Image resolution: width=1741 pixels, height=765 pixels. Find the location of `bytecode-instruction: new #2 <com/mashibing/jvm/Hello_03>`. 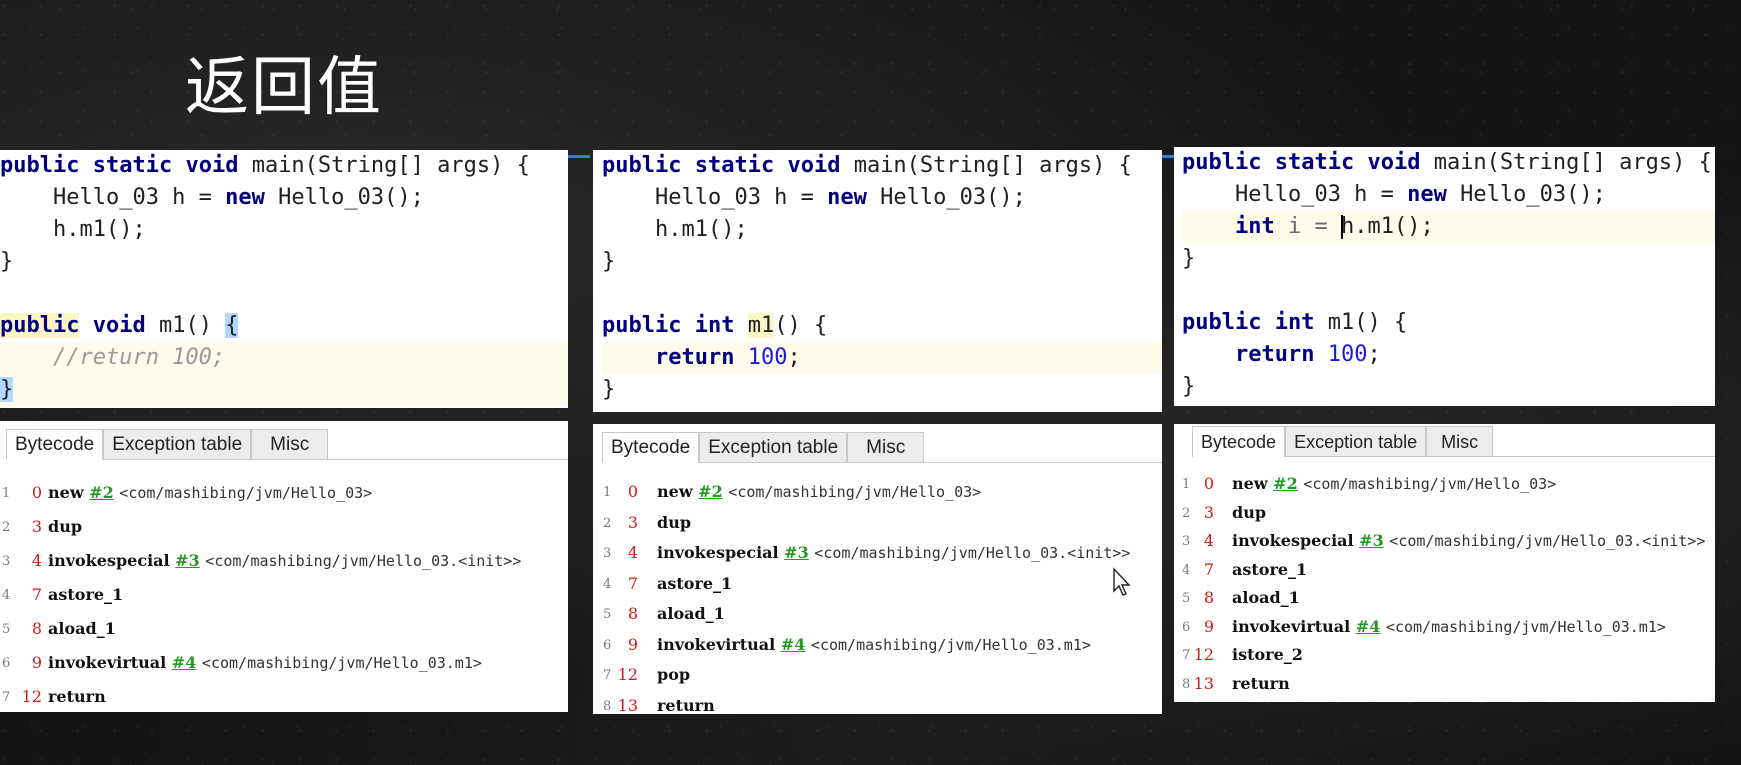

bytecode-instruction: new #2 <com/mashibing/jvm/Hello_03> is located at coordinates (819, 491).